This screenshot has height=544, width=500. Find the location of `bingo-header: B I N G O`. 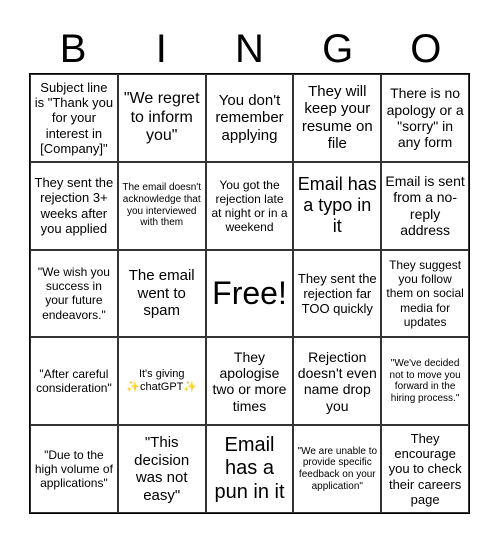

bingo-header: B I N G O is located at coordinates (249, 49).